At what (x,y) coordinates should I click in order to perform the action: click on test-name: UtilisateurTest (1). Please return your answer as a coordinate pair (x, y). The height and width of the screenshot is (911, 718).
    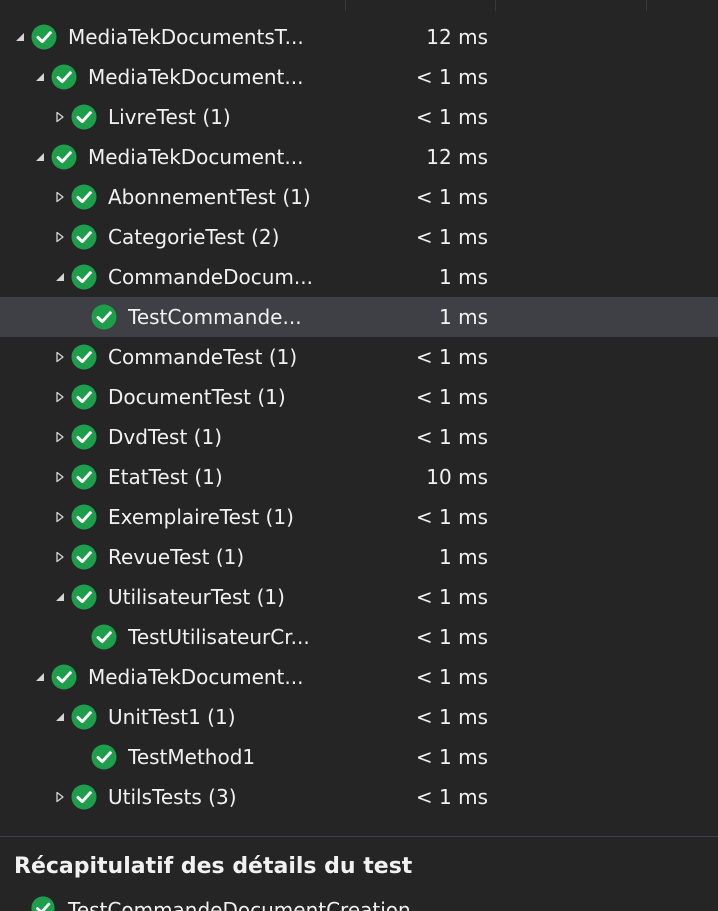
    Looking at the image, I should click on (196, 597).